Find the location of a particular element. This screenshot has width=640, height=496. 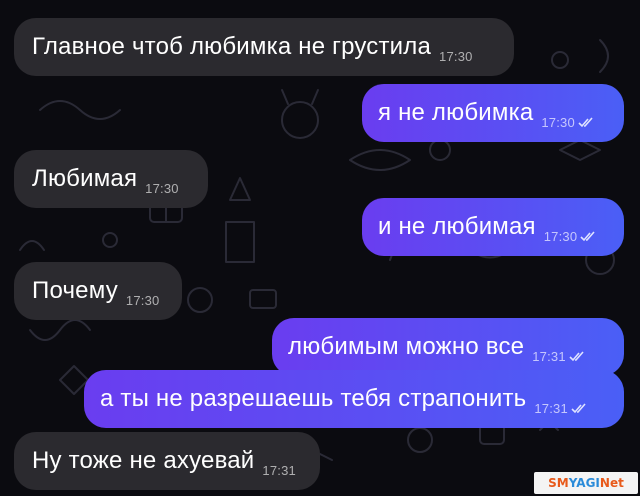

message-text: Ну тоже не ахуевай is located at coordinates (143, 460).